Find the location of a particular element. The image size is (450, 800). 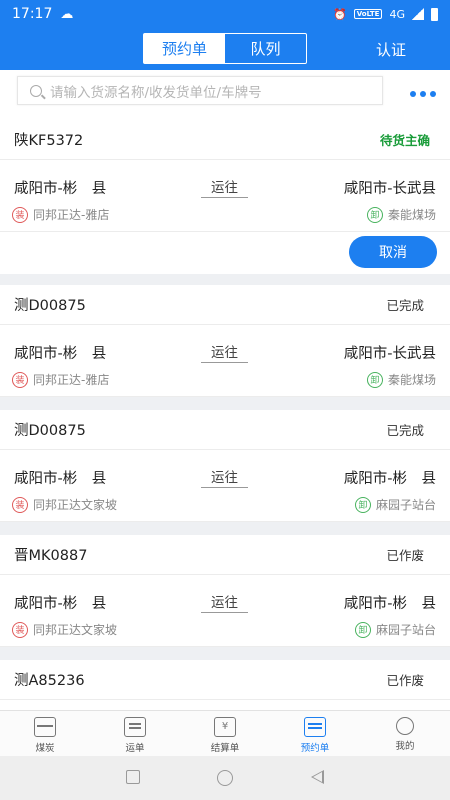

app-header: 预约单 队列 认证 is located at coordinates (225, 49).